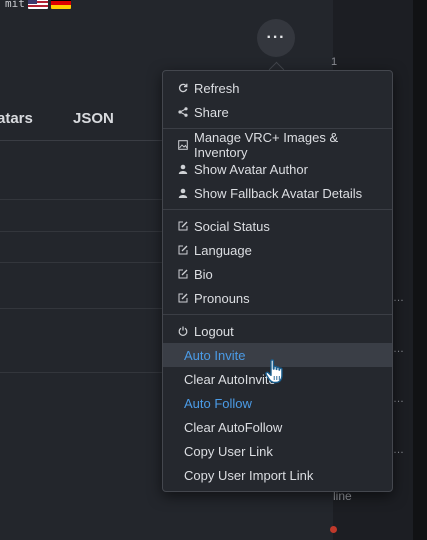  What do you see at coordinates (420, 270) in the screenshot?
I see `scrollbar-track` at bounding box center [420, 270].